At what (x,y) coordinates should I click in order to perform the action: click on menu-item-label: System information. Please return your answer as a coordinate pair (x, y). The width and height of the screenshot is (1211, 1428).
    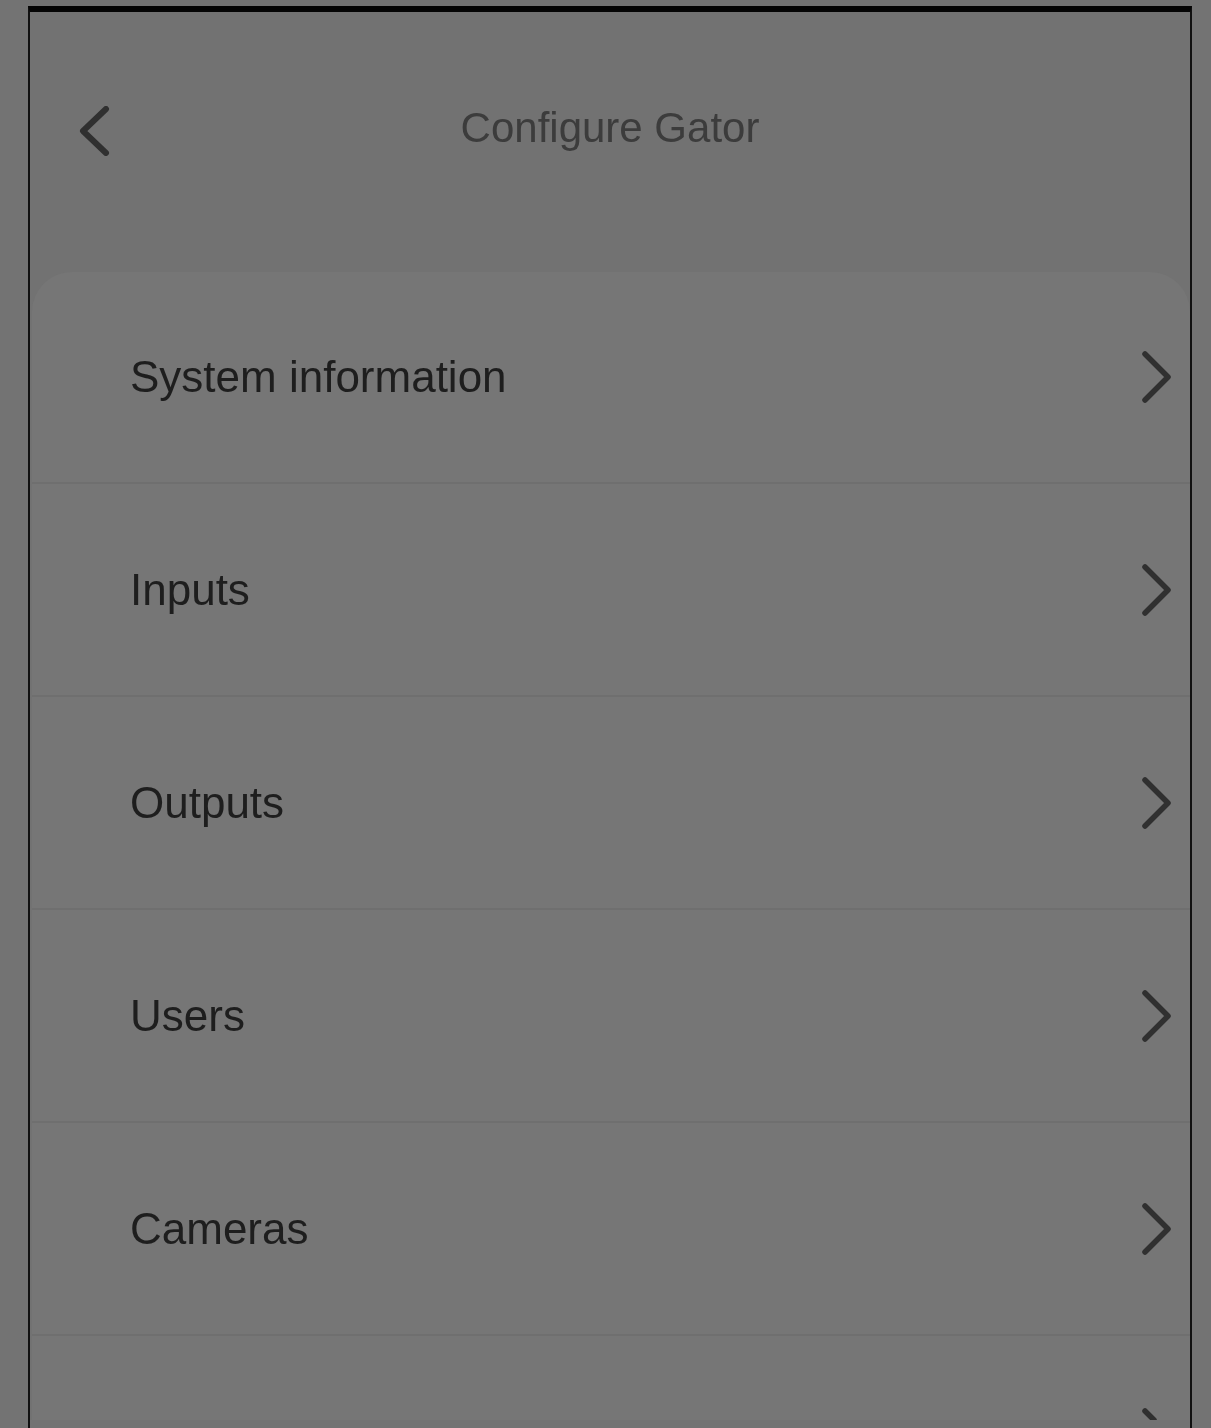
    Looking at the image, I should click on (318, 377).